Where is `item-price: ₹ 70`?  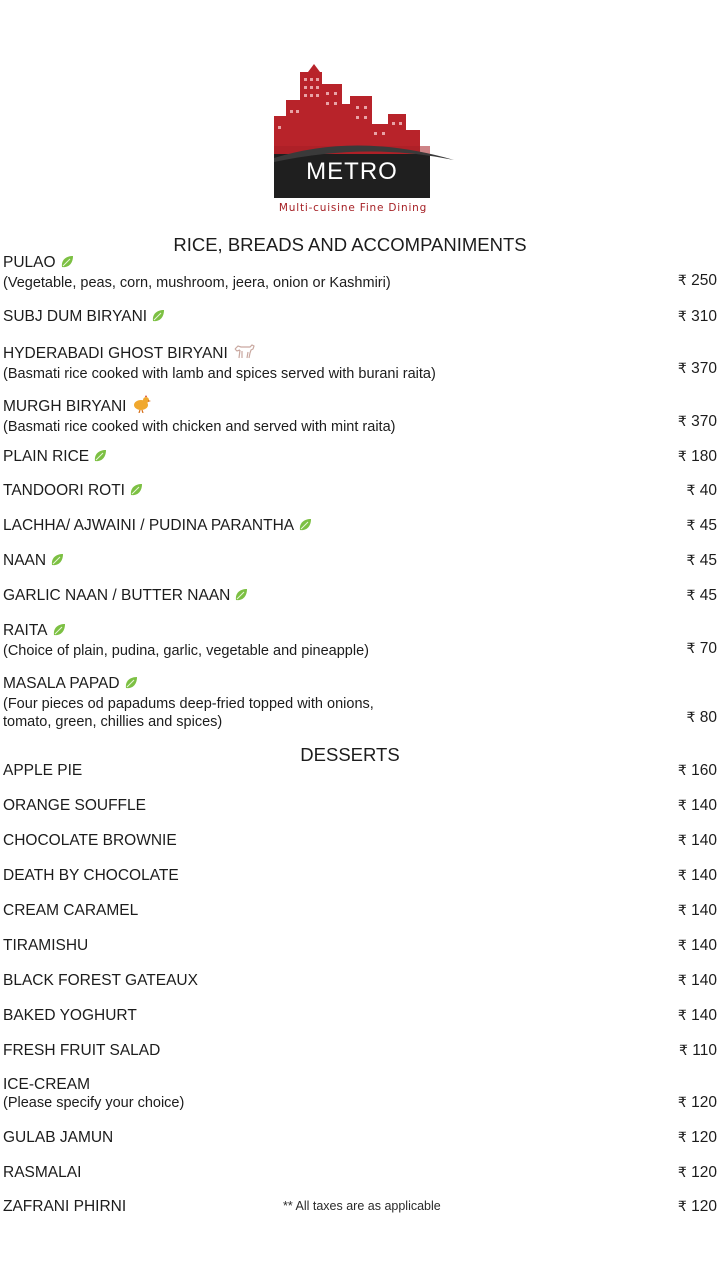
item-price: ₹ 70 is located at coordinates (702, 649).